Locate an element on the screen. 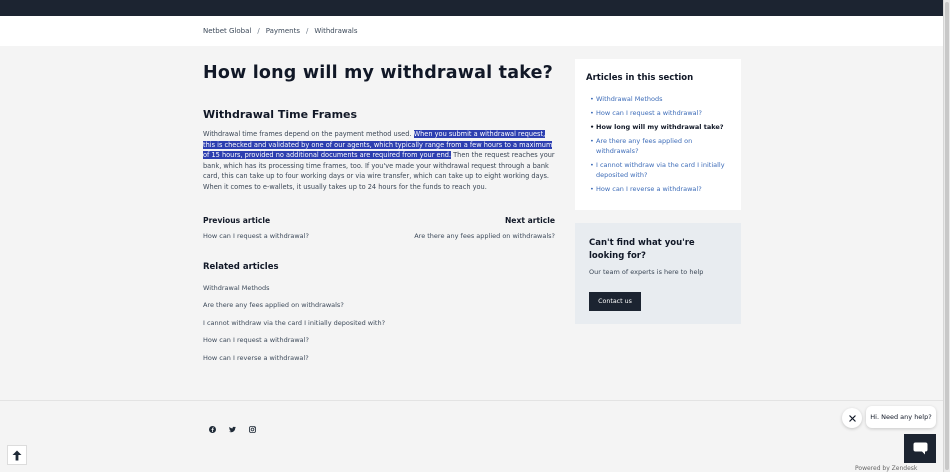  related-article-link: Withdrawal Methods is located at coordinates (294, 292).